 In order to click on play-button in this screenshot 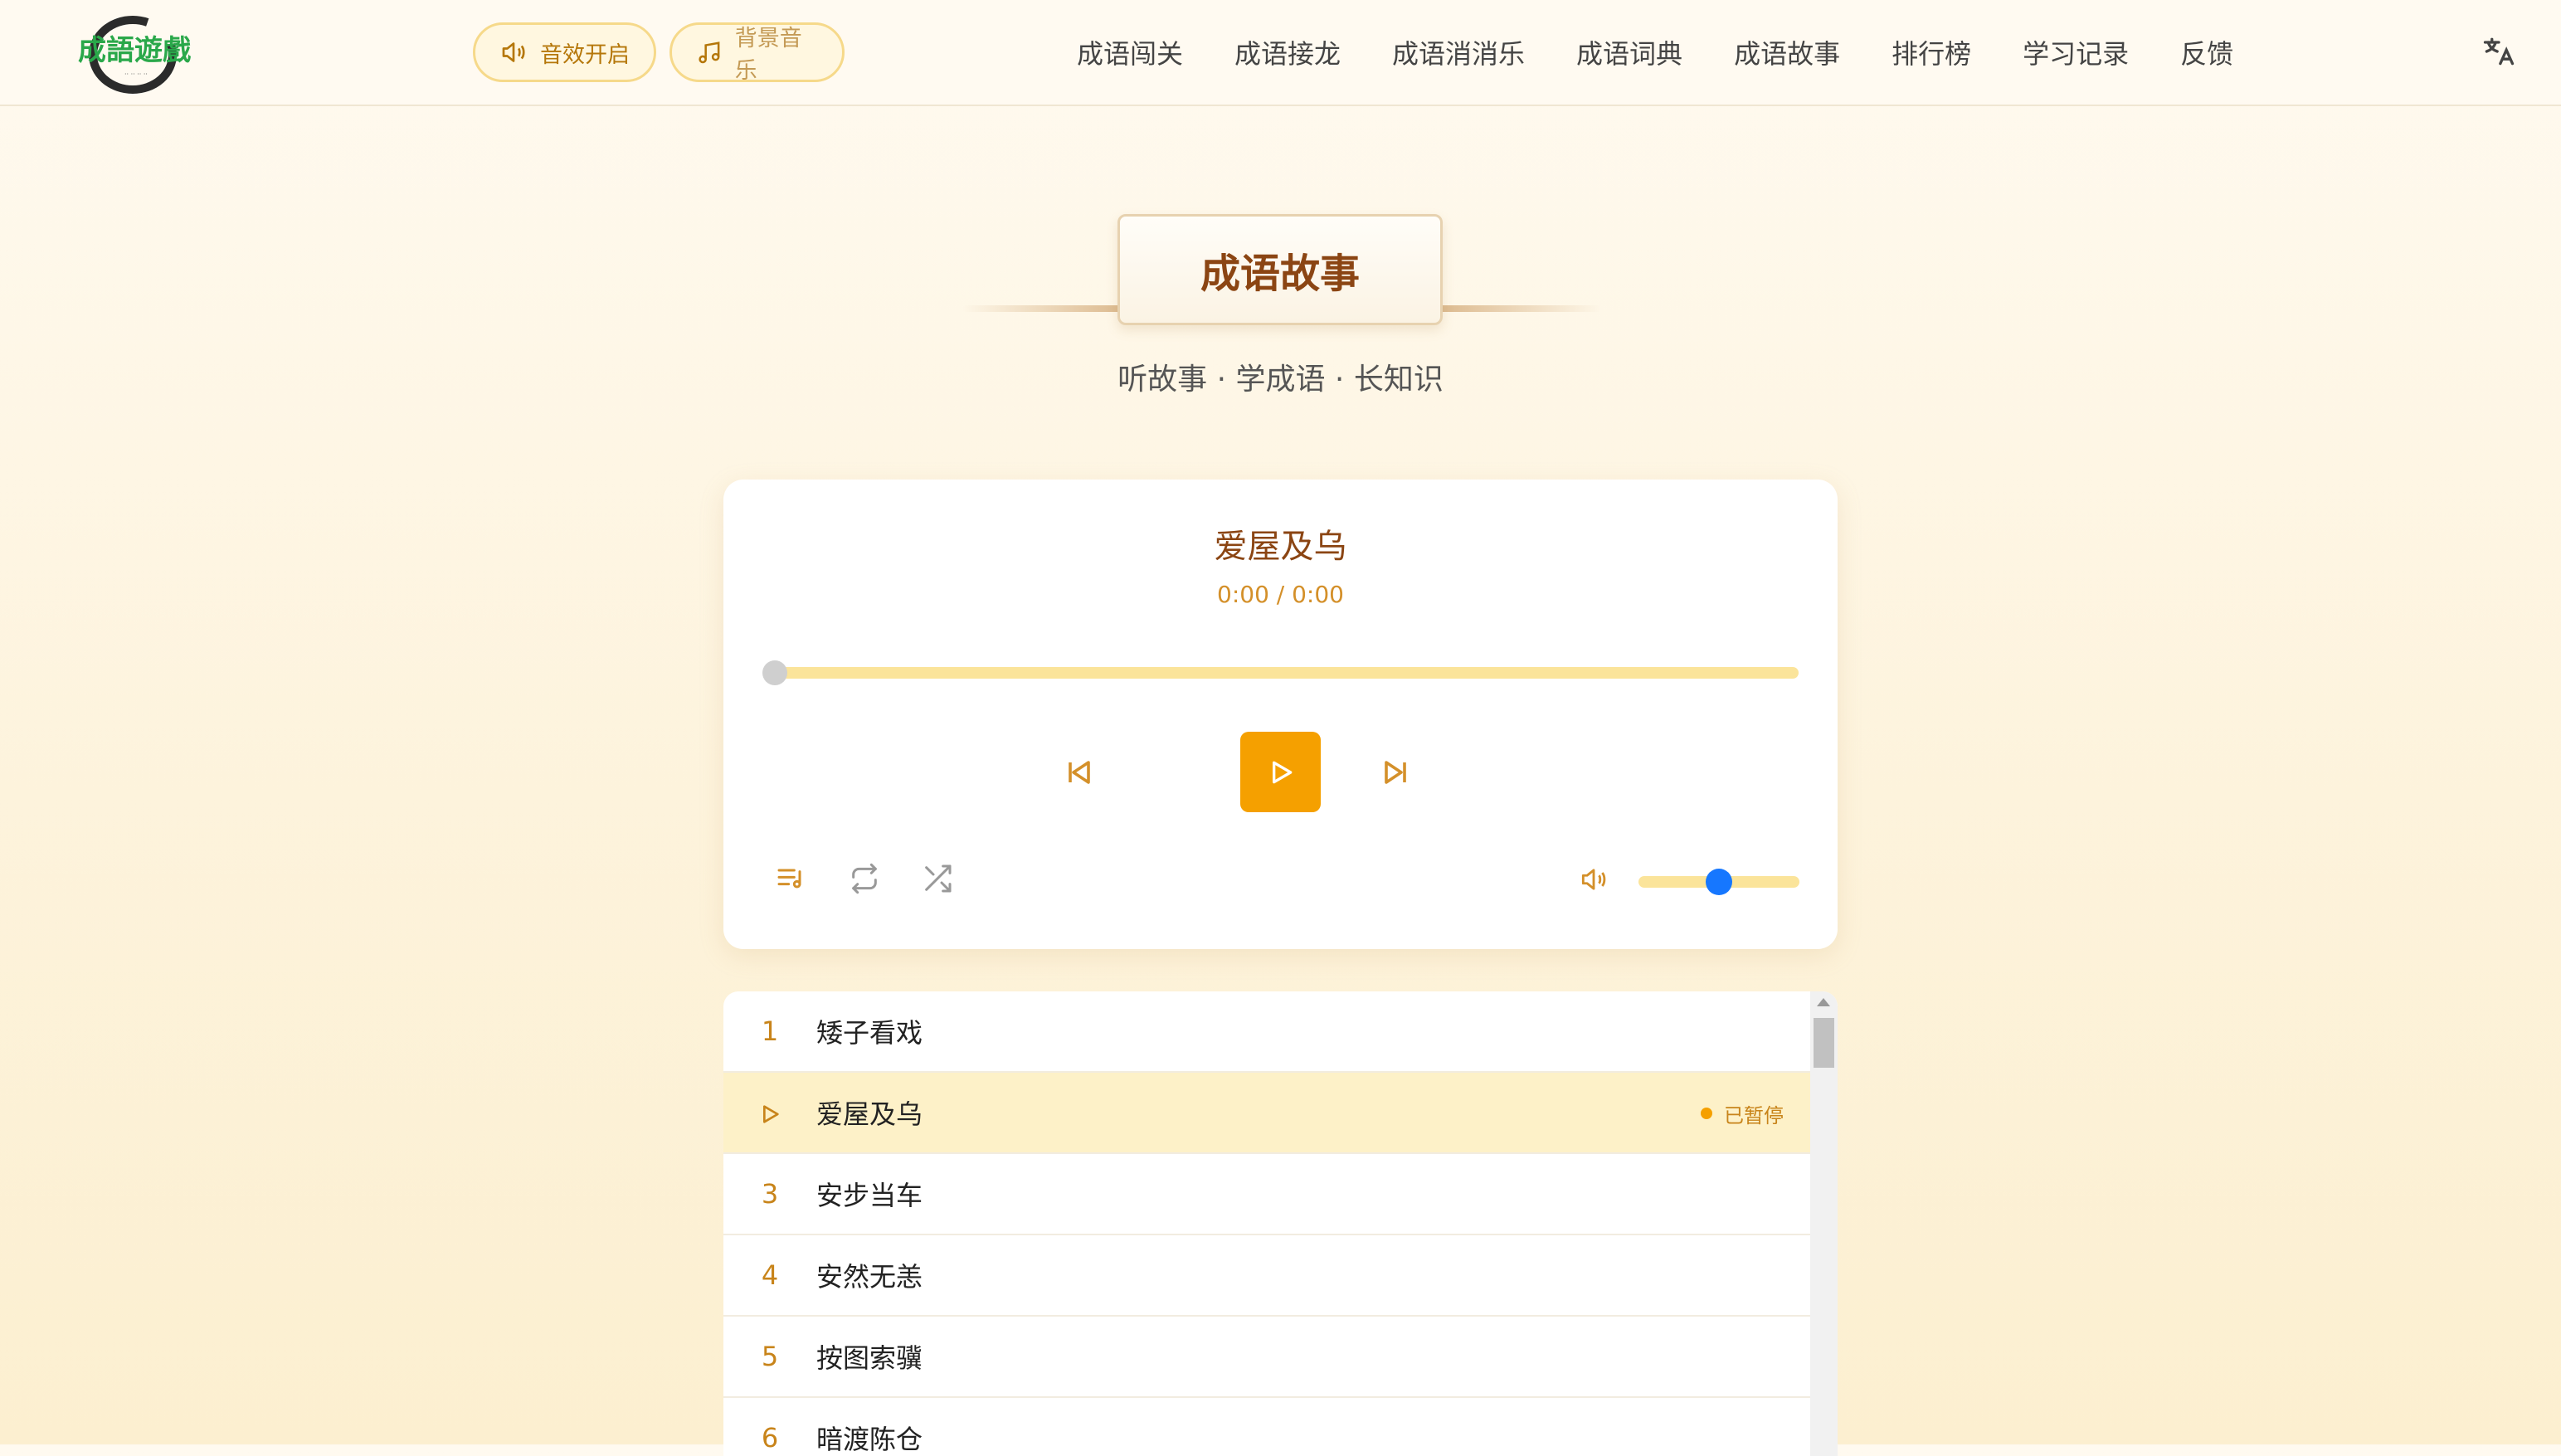, I will do `click(1280, 772)`.